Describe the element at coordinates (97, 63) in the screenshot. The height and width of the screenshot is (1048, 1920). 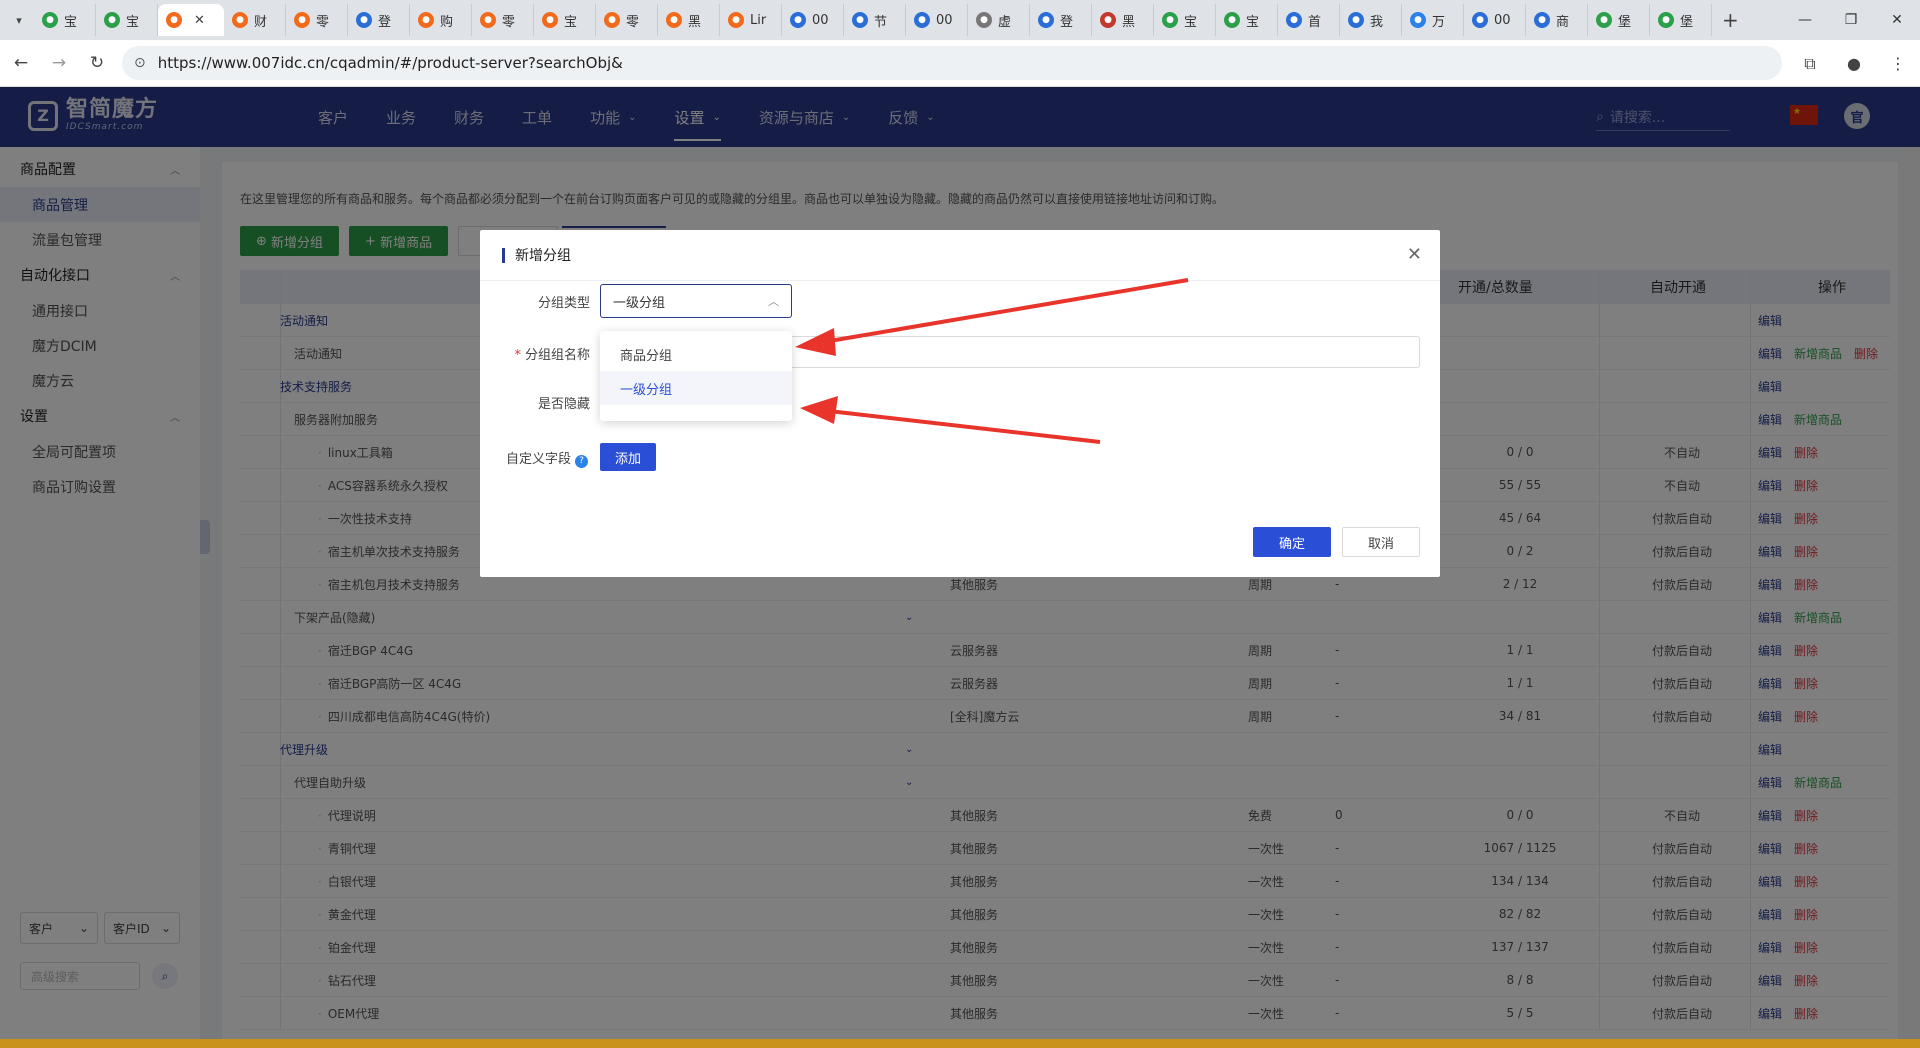
I see `reload-icon: ↻` at that location.